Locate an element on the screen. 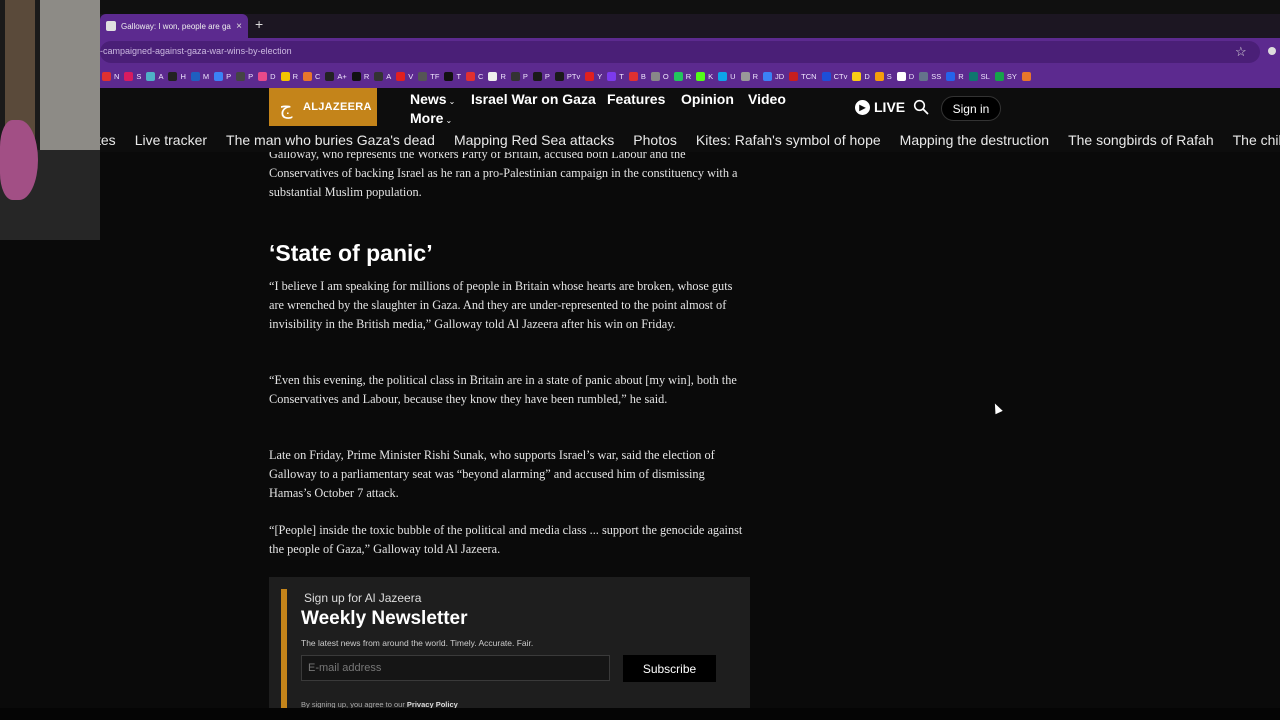 This screenshot has width=1280, height=720. bookmark-item is located at coordinates (1027, 76).